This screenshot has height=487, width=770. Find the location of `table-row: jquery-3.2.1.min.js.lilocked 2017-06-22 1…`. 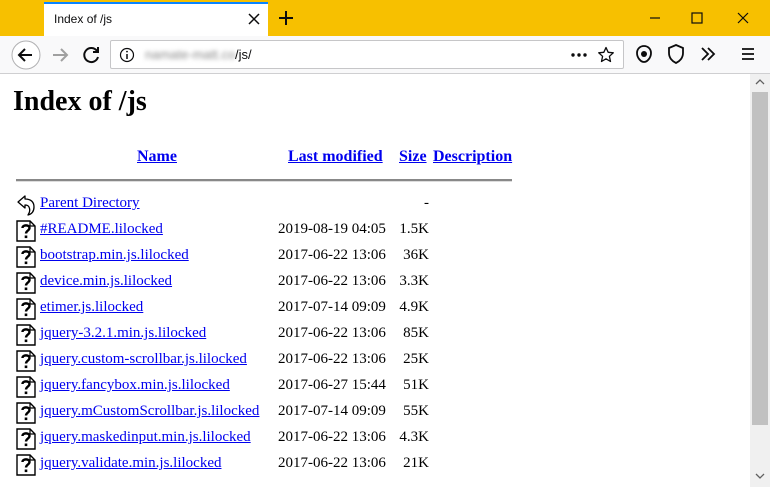

table-row: jquery-3.2.1.min.js.lilocked 2017-06-22 1… is located at coordinates (260, 335).